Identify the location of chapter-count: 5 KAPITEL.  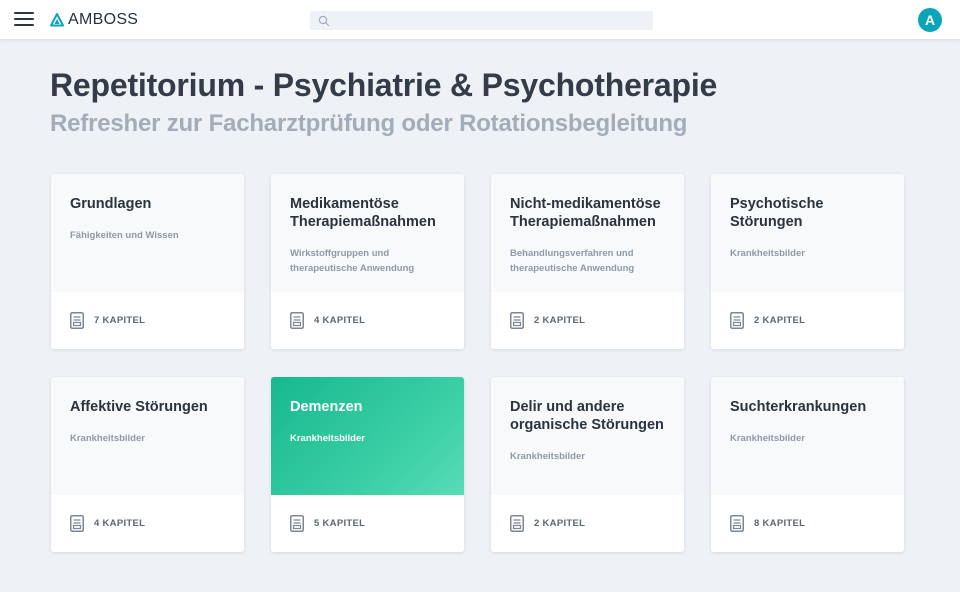
(340, 523).